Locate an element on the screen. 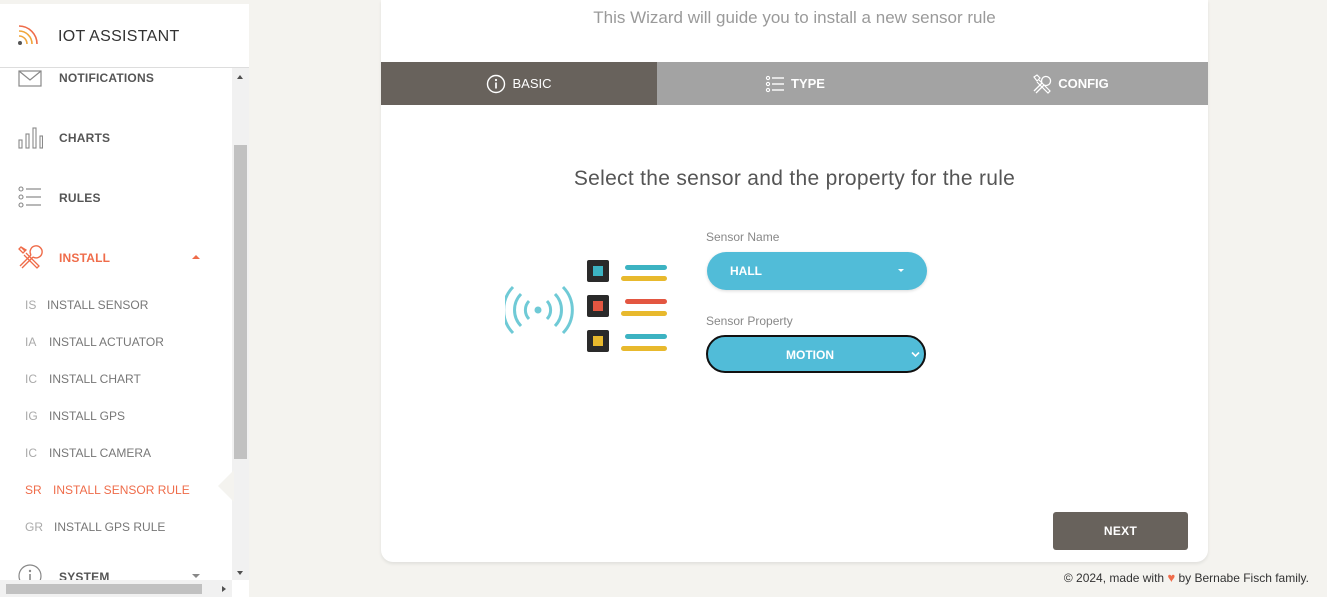 The height and width of the screenshot is (597, 1327). sidebar-subitem-install-chart: IC INSTALL CHART is located at coordinates (116, 378).